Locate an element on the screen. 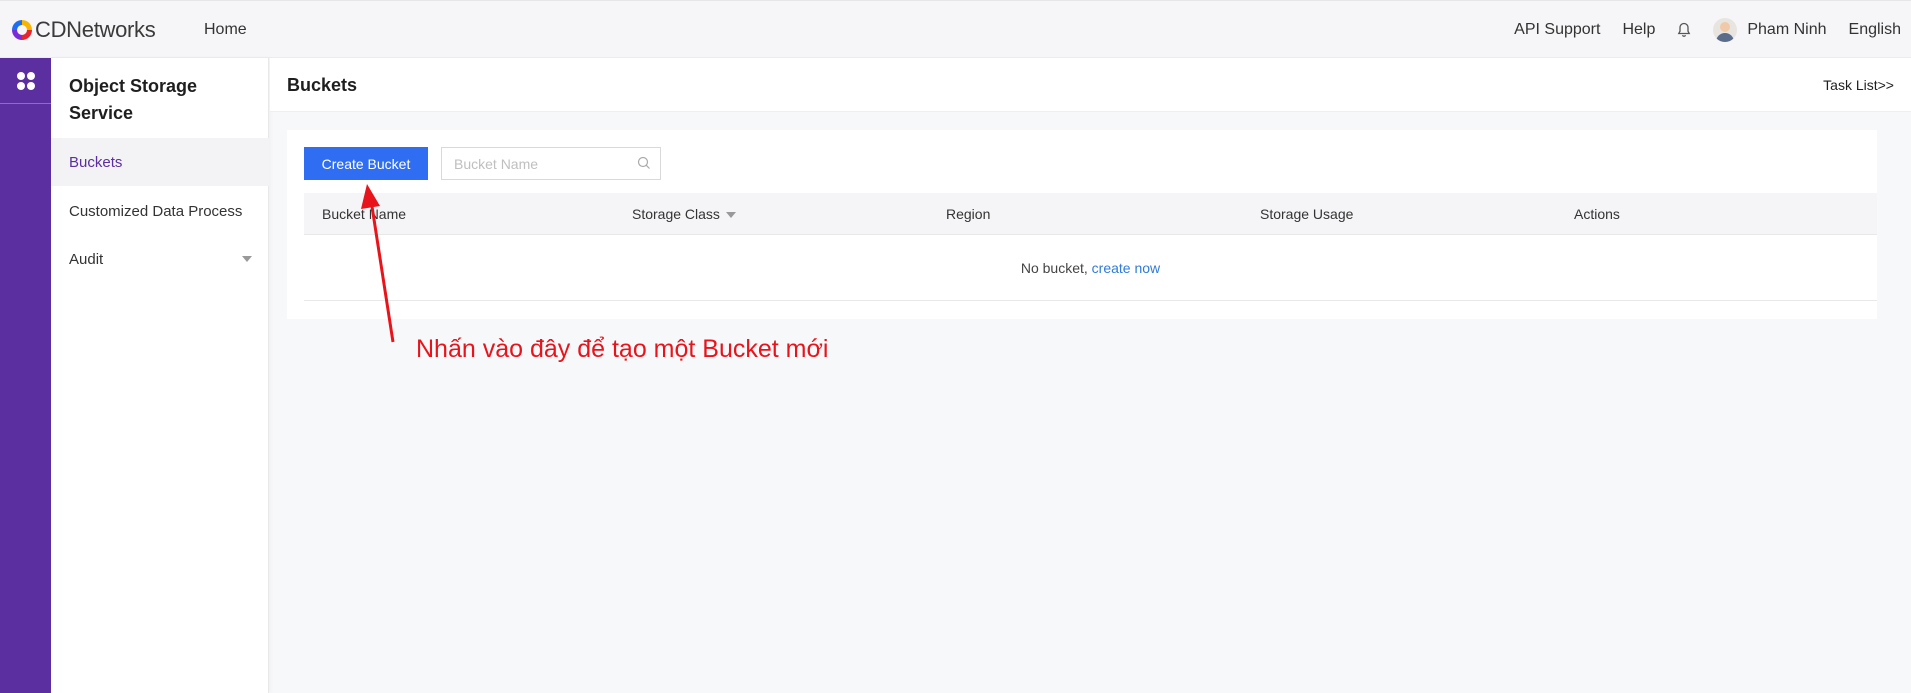 The width and height of the screenshot is (1911, 693). logo-mark-icon is located at coordinates (22, 30).